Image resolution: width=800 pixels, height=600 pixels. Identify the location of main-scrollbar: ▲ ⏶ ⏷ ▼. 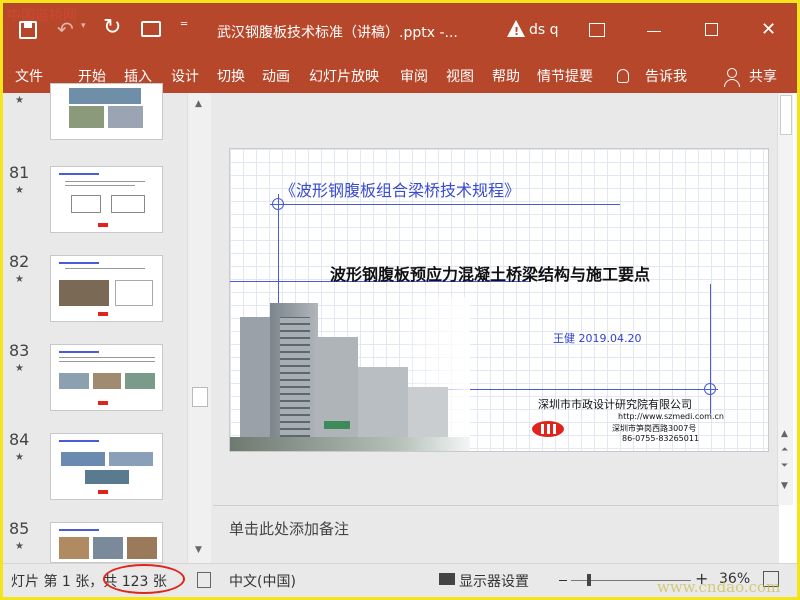
(785, 299).